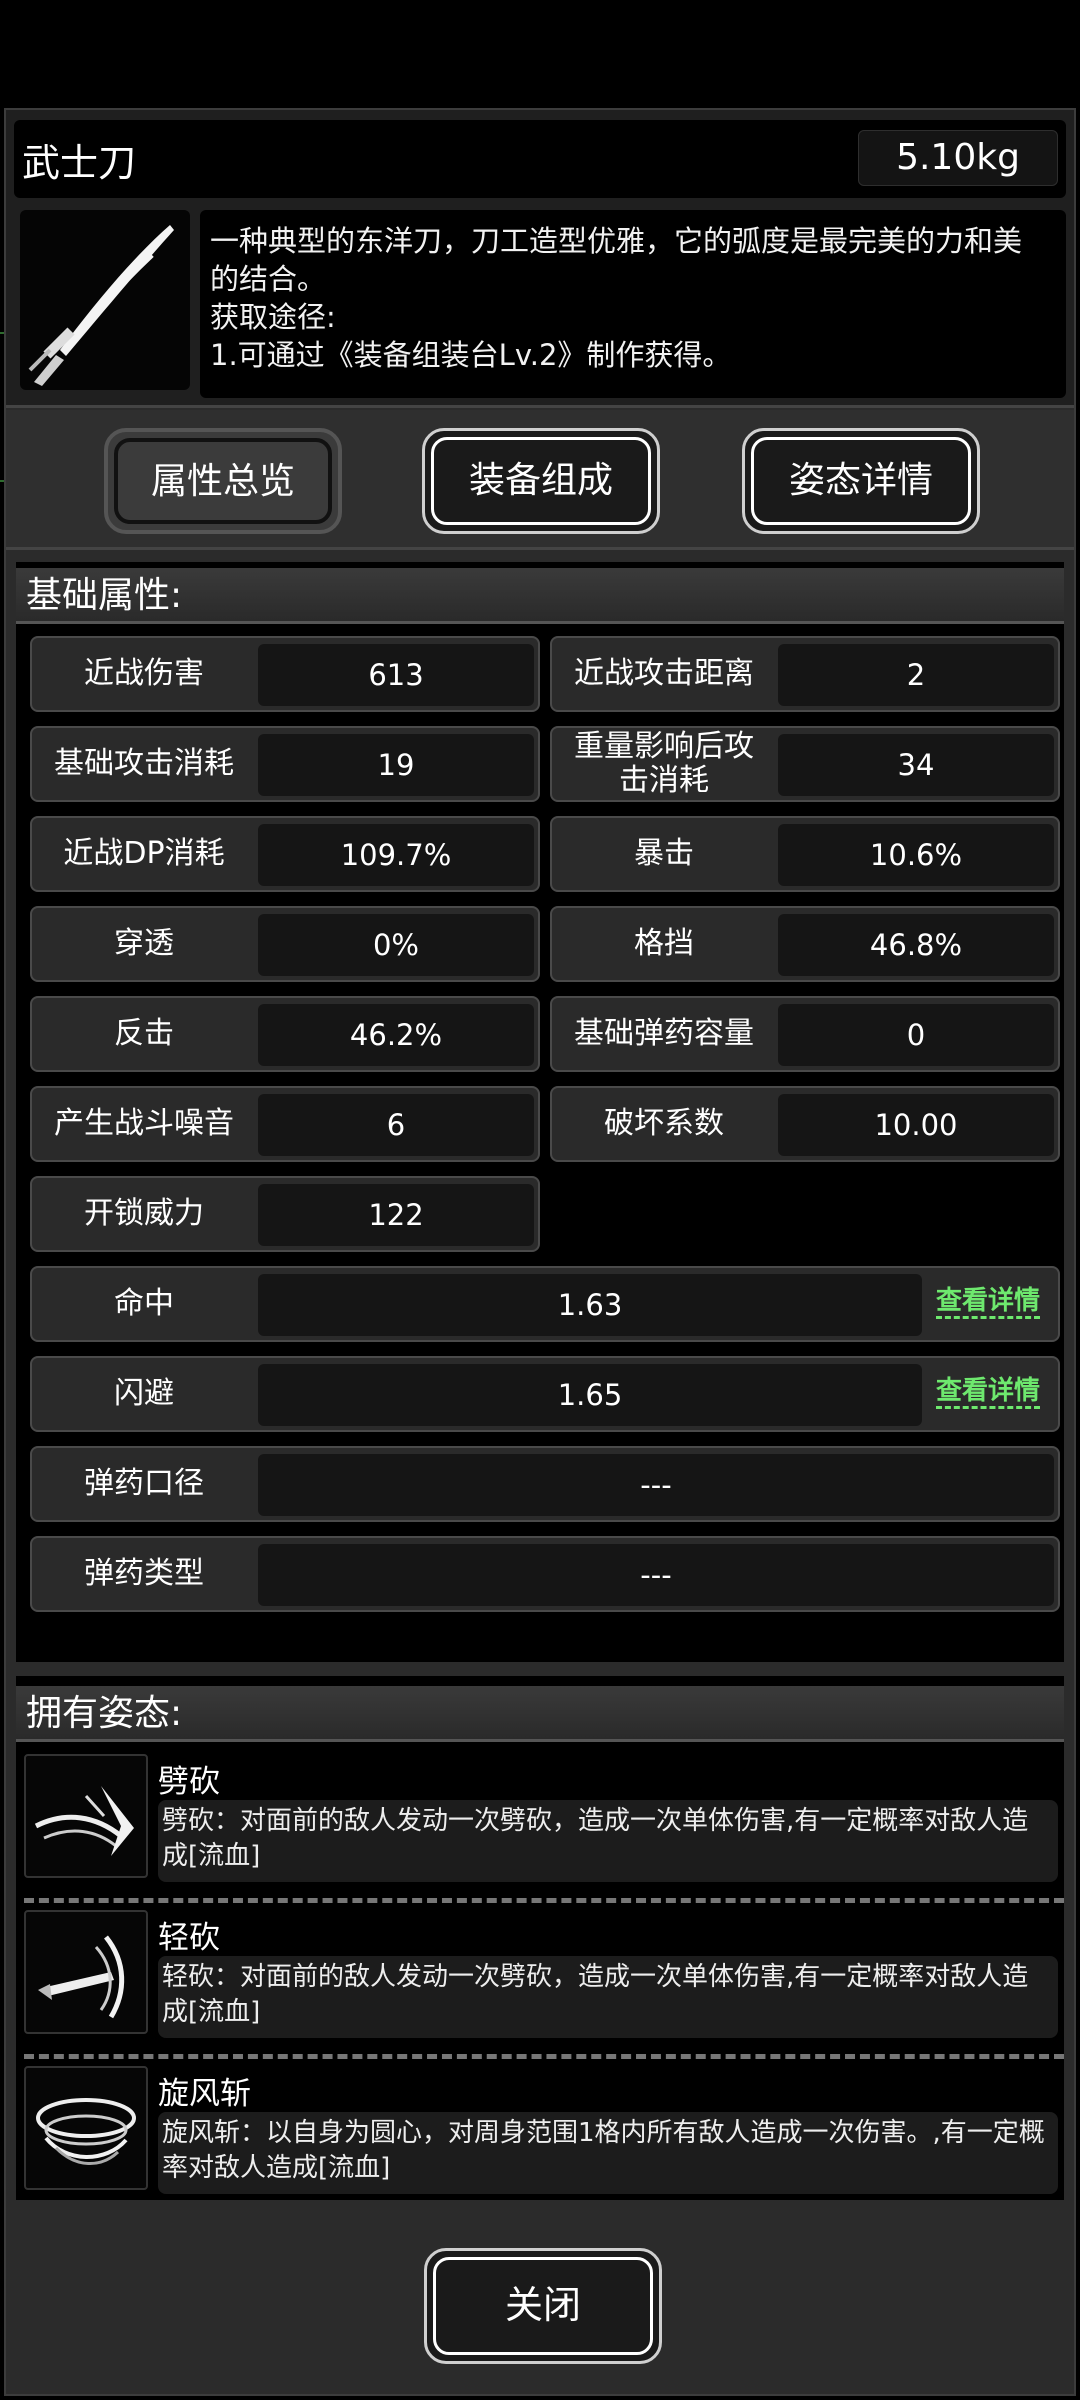 The image size is (1080, 2400). I want to click on item-icon-frame, so click(105, 300).